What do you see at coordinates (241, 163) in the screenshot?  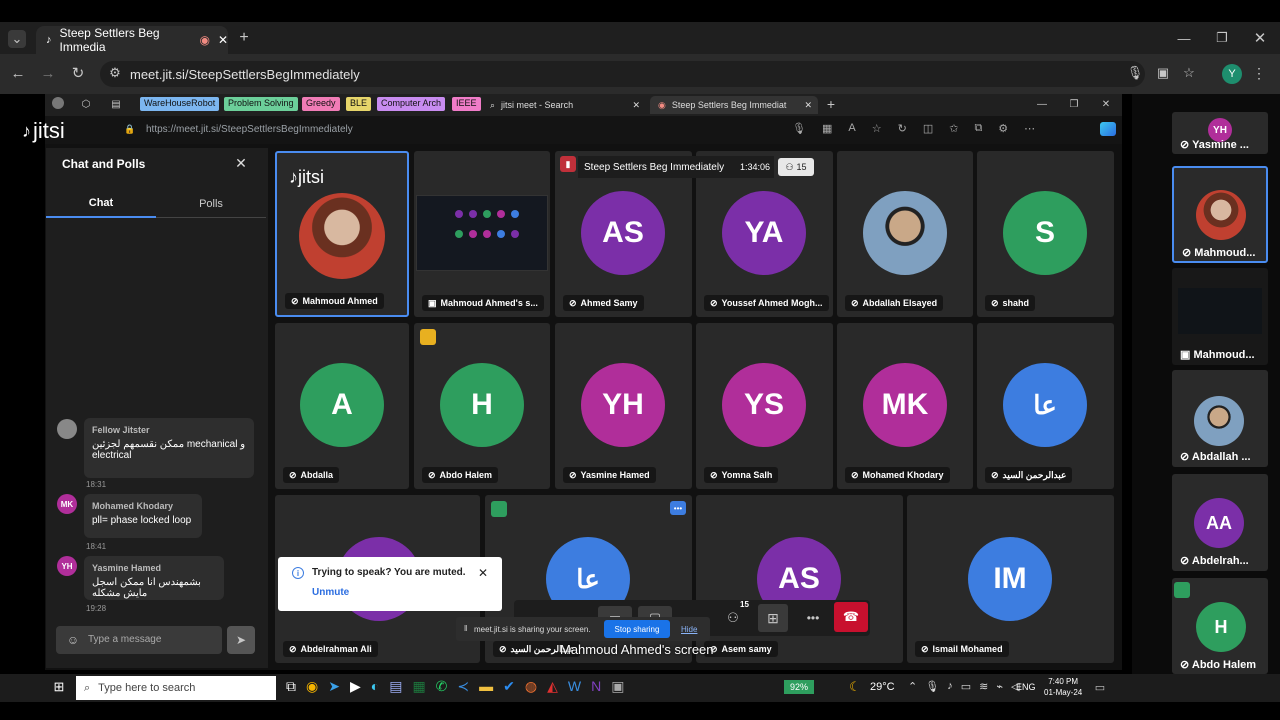 I see `close-chat-icon: ✕` at bounding box center [241, 163].